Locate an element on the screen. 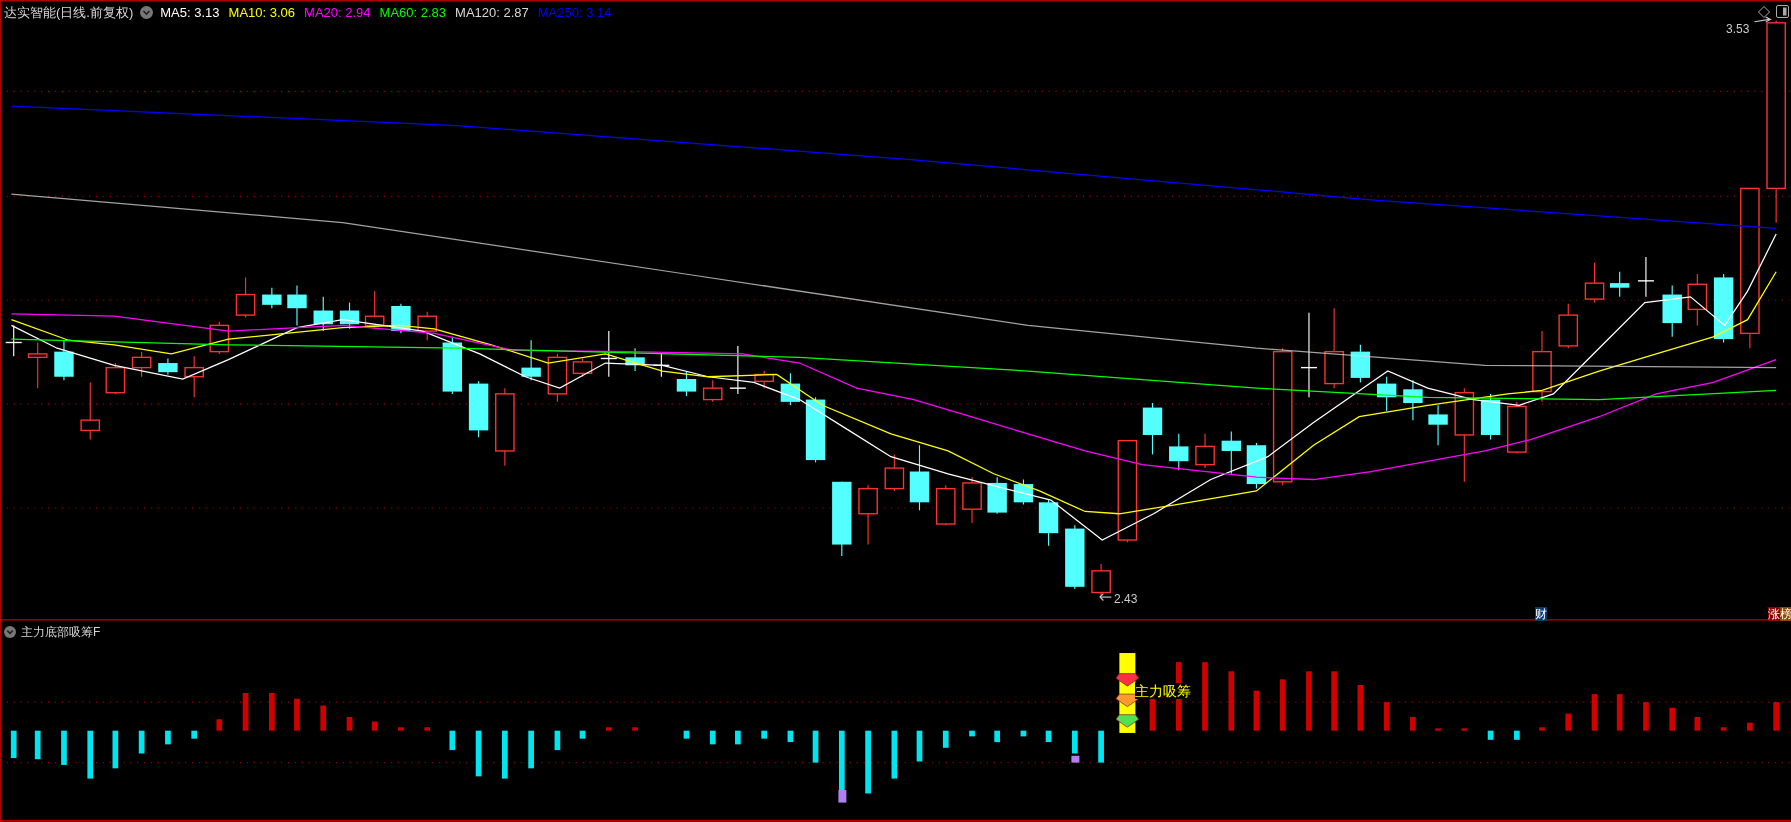 Image resolution: width=1791 pixels, height=822 pixels. ranking-tag: 涨 is located at coordinates (1774, 614).